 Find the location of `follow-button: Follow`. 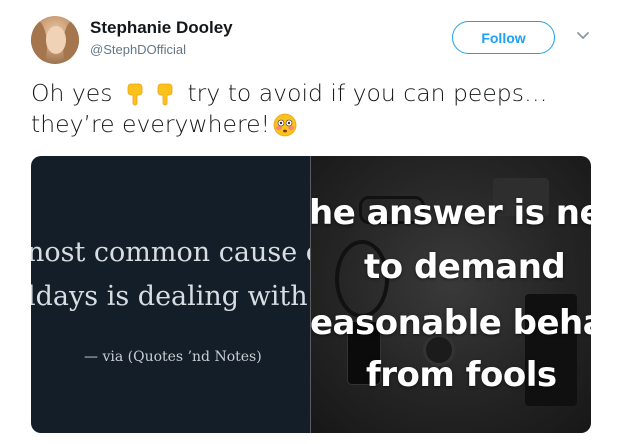

follow-button: Follow is located at coordinates (503, 37).